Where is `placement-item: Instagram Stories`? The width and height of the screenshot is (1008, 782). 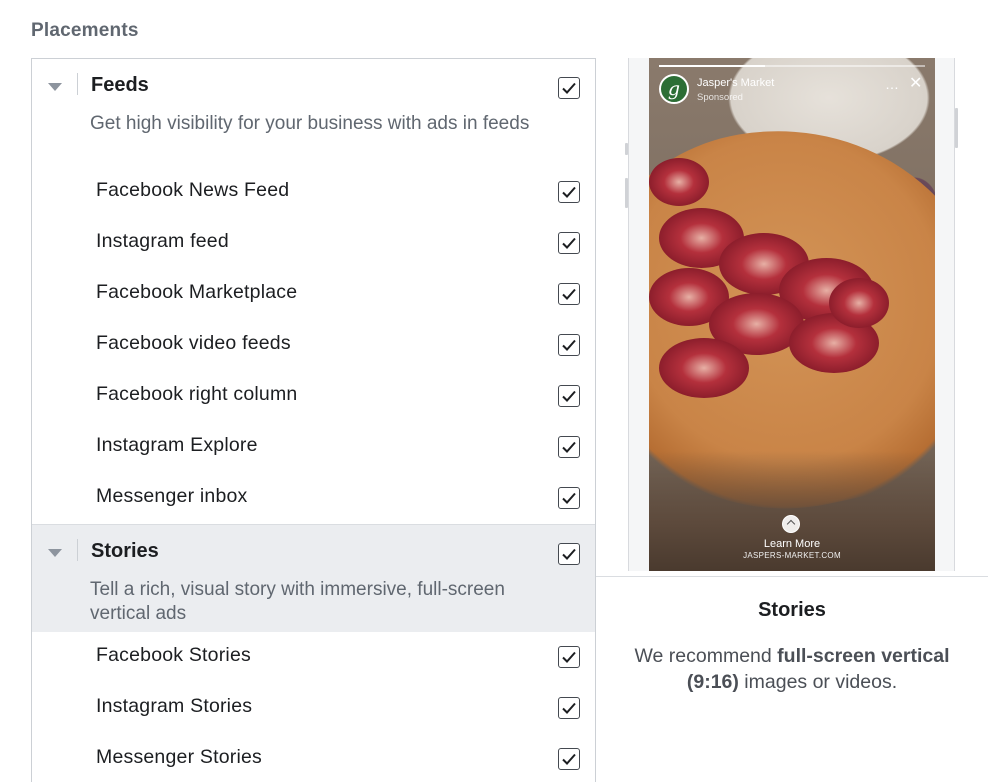
placement-item: Instagram Stories is located at coordinates (313, 708).